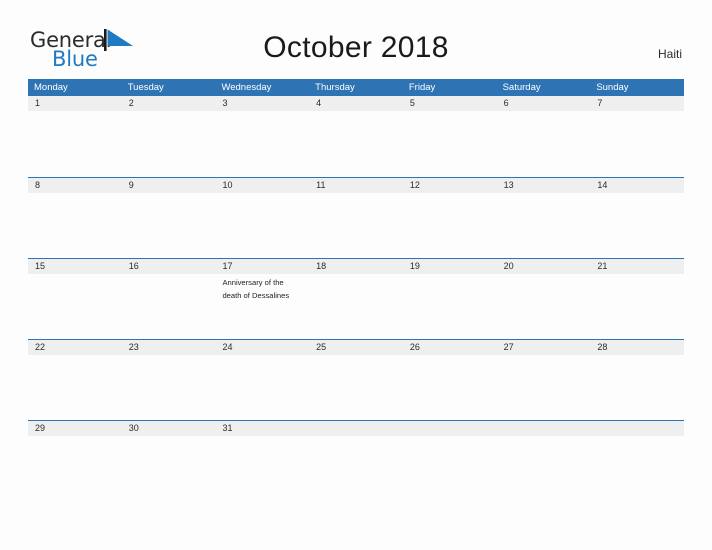 This screenshot has height=550, width=712. I want to click on calendar-week-row: 29 30 31, so click(356, 460).